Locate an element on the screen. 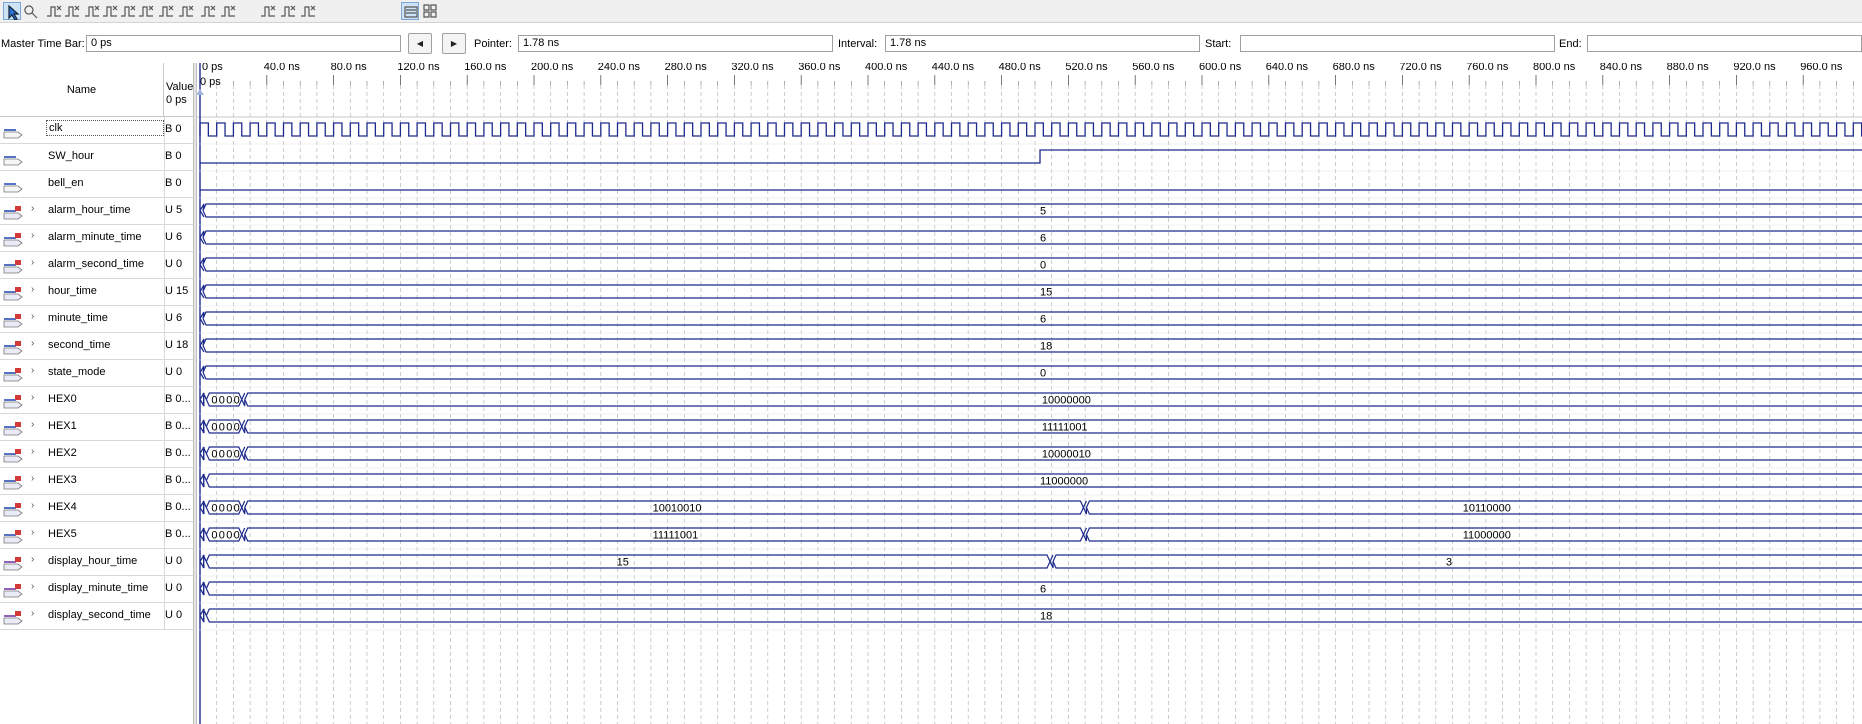 The width and height of the screenshot is (1862, 724). time-ruler-label: 600.0 ns is located at coordinates (1220, 68).